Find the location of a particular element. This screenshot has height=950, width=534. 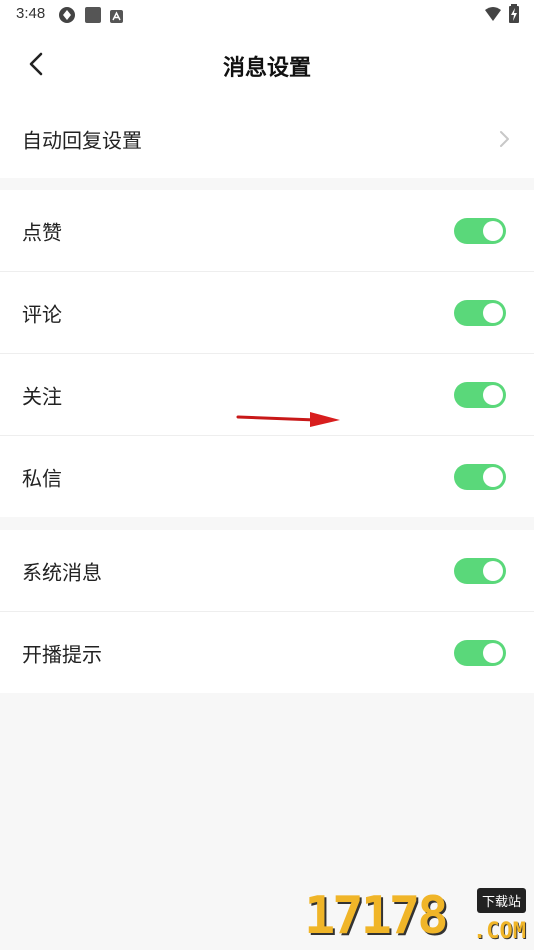

battery-charging-icon is located at coordinates (514, 16).